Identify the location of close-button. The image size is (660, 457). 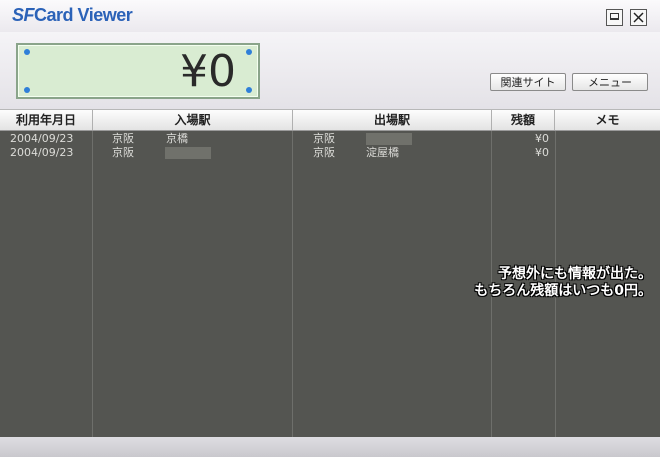
(638, 17).